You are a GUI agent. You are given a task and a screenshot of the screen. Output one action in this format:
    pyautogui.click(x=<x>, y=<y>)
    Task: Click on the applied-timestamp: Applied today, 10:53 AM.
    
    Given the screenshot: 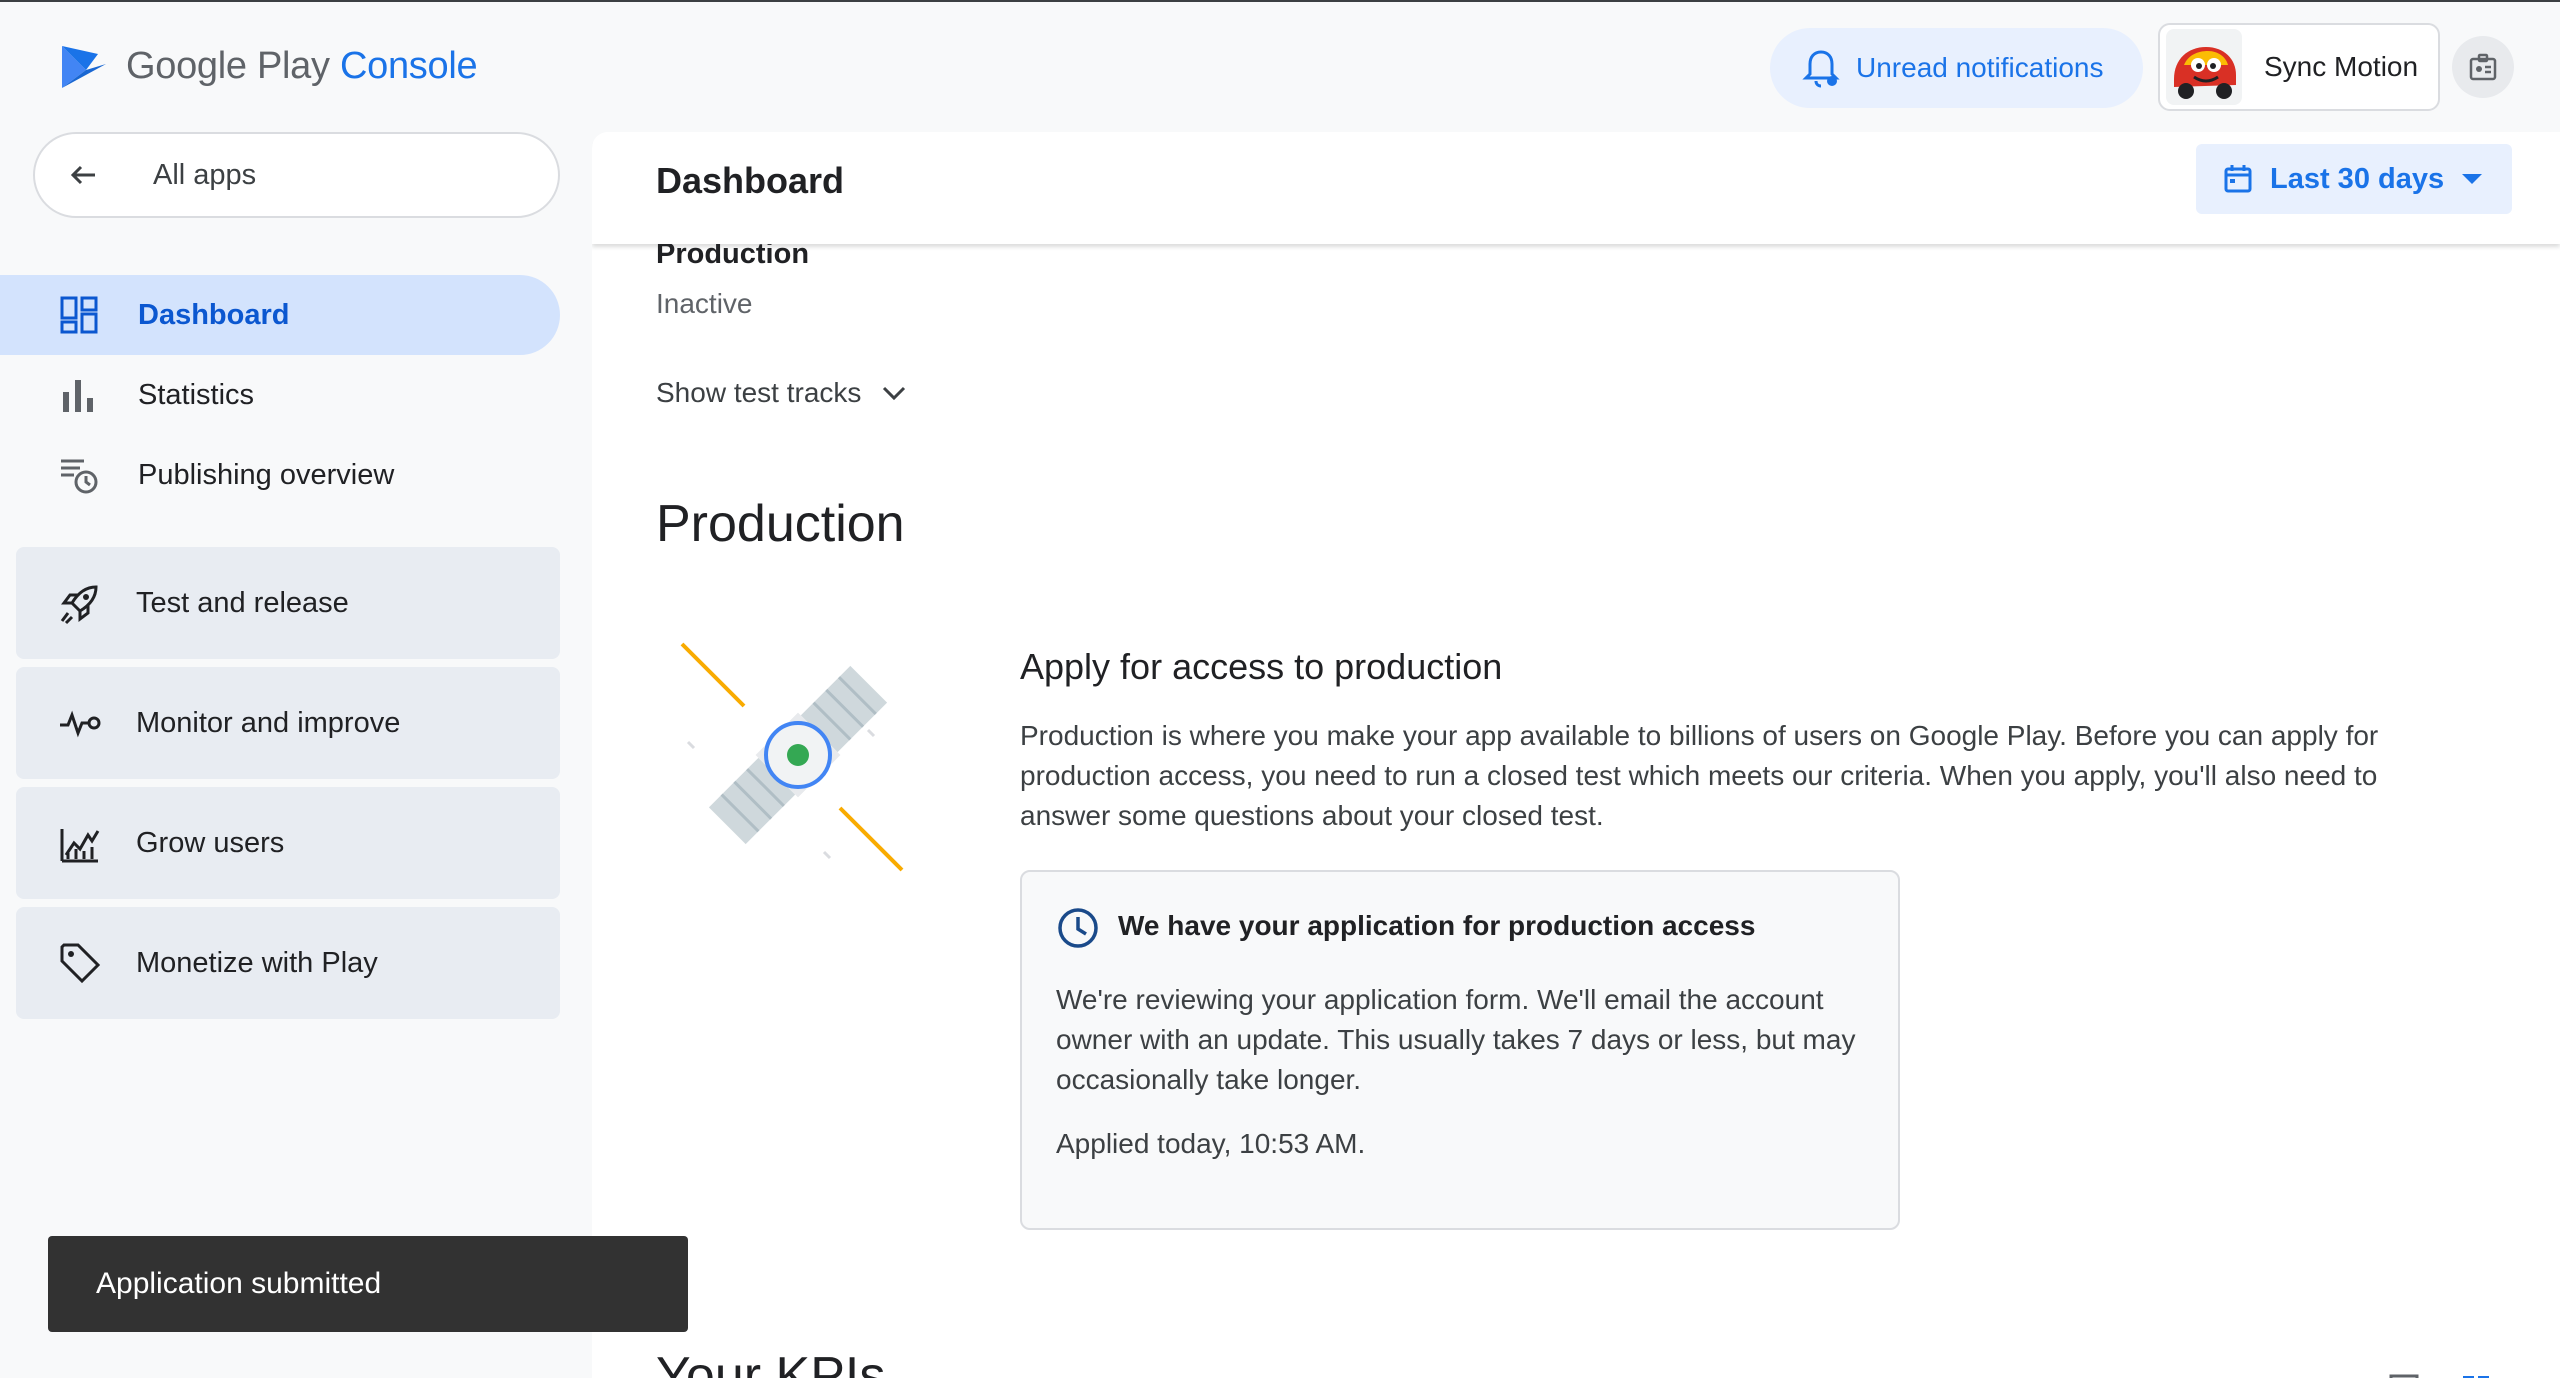 What is the action you would take?
    pyautogui.click(x=1211, y=1143)
    